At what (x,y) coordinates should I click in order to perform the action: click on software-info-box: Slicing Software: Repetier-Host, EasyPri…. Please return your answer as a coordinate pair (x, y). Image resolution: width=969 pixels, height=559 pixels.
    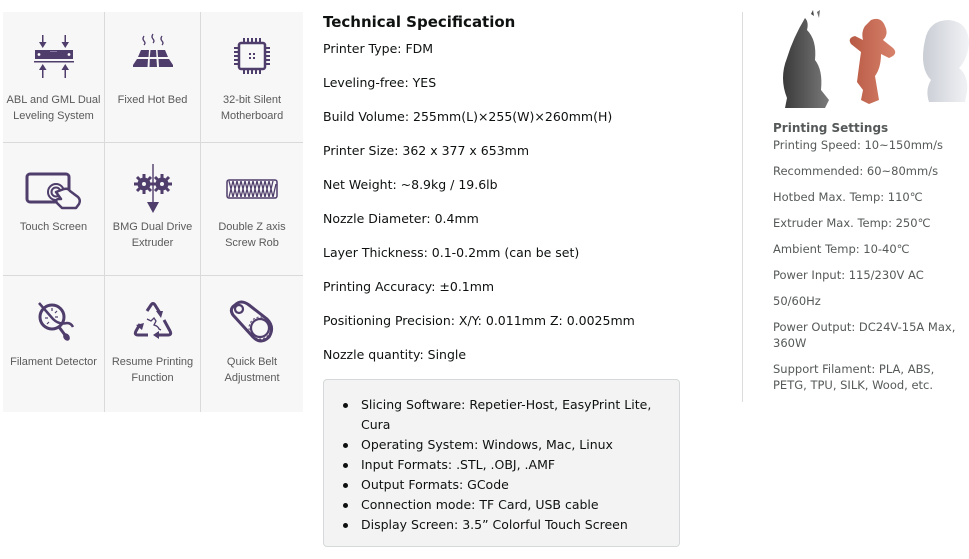
    Looking at the image, I should click on (501, 463).